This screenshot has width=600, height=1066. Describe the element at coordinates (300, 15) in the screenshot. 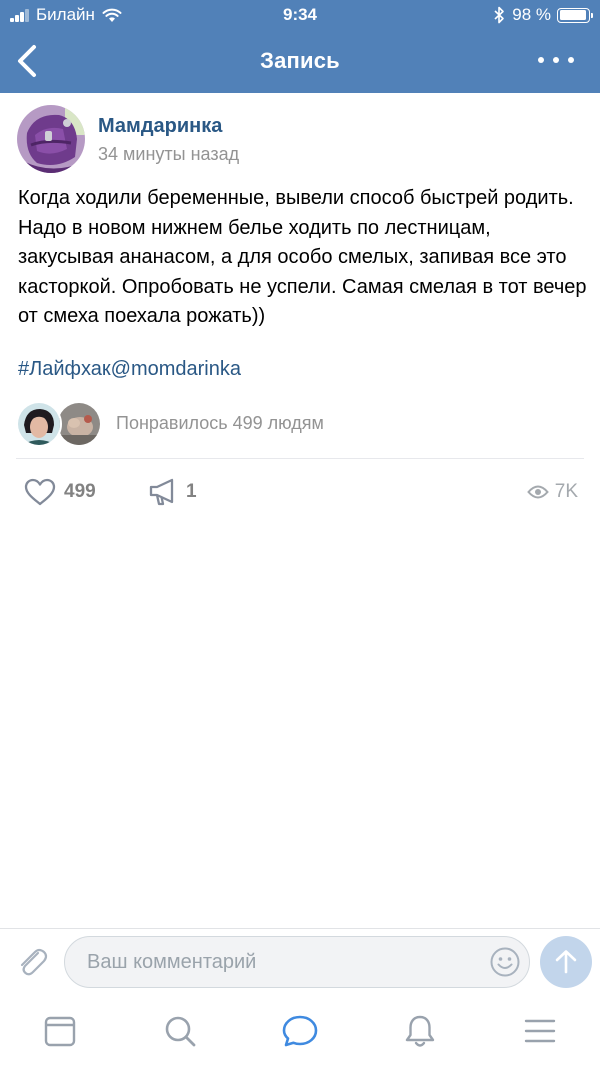

I see `status-bar: Билайн 9:34 98 %` at that location.